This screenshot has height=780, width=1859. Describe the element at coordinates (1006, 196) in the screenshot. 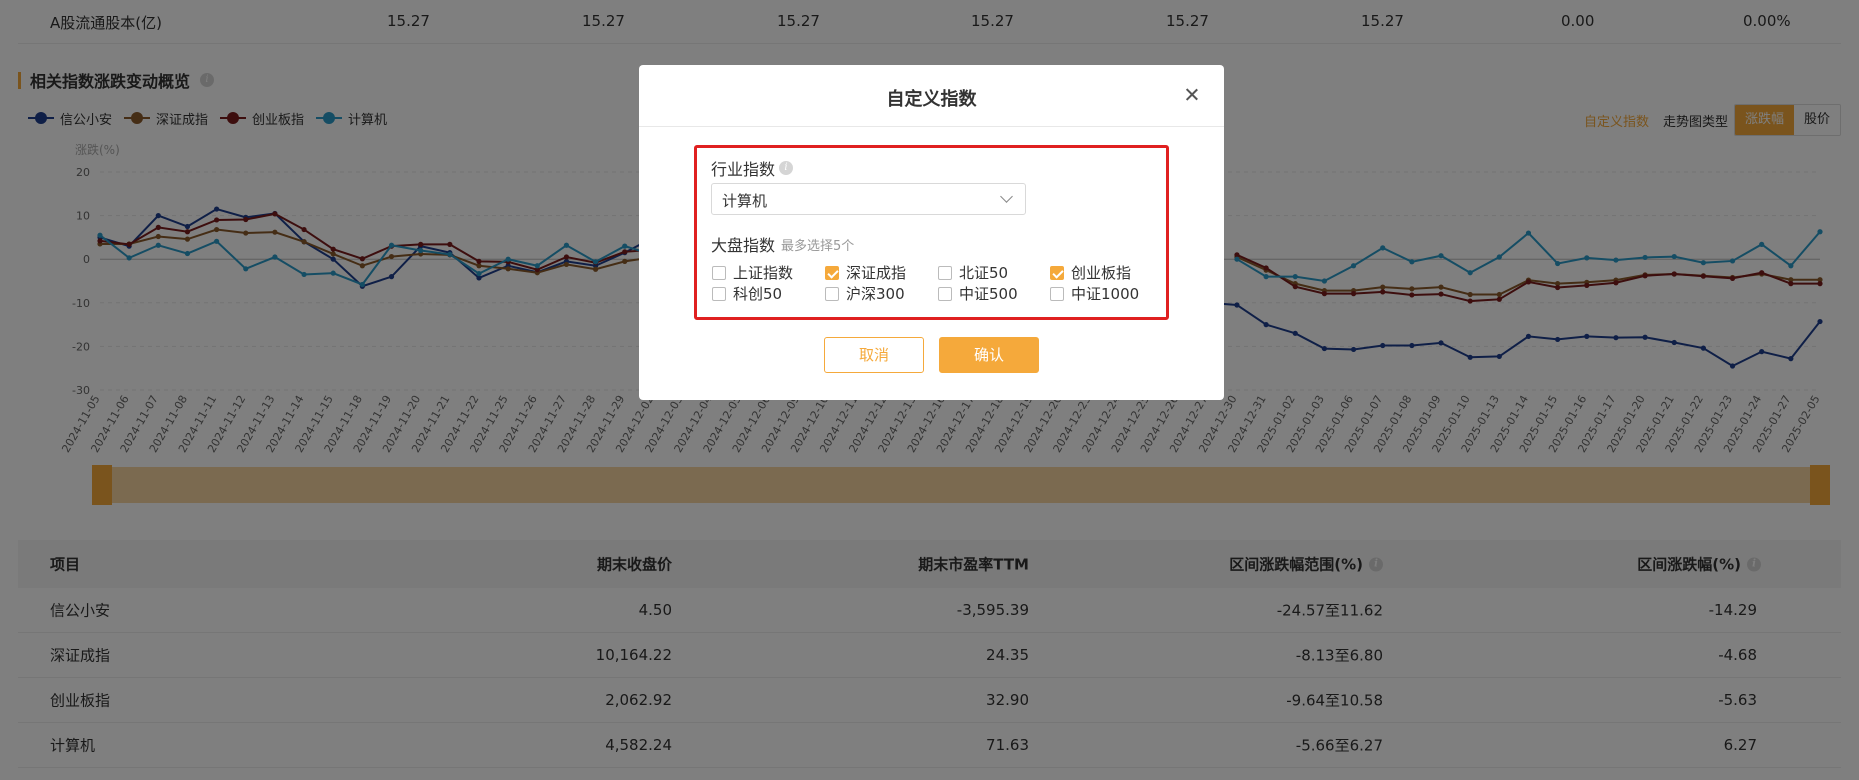

I see `chevron-down-icon` at that location.